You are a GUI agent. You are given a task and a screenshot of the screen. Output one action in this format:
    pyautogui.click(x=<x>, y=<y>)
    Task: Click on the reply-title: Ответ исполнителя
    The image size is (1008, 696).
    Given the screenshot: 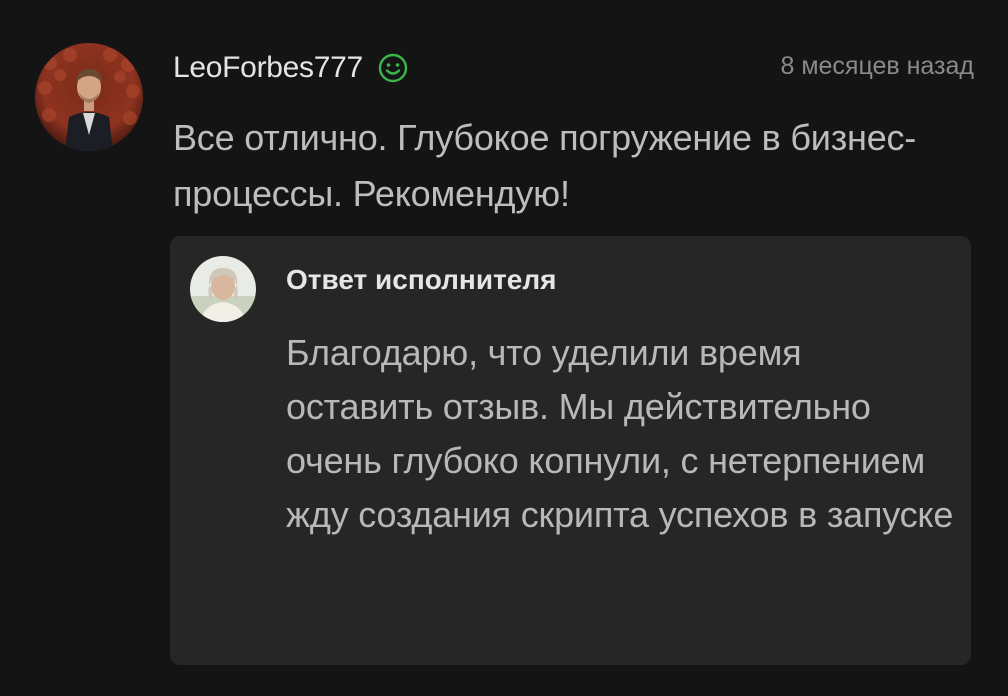 What is the action you would take?
    pyautogui.click(x=421, y=279)
    